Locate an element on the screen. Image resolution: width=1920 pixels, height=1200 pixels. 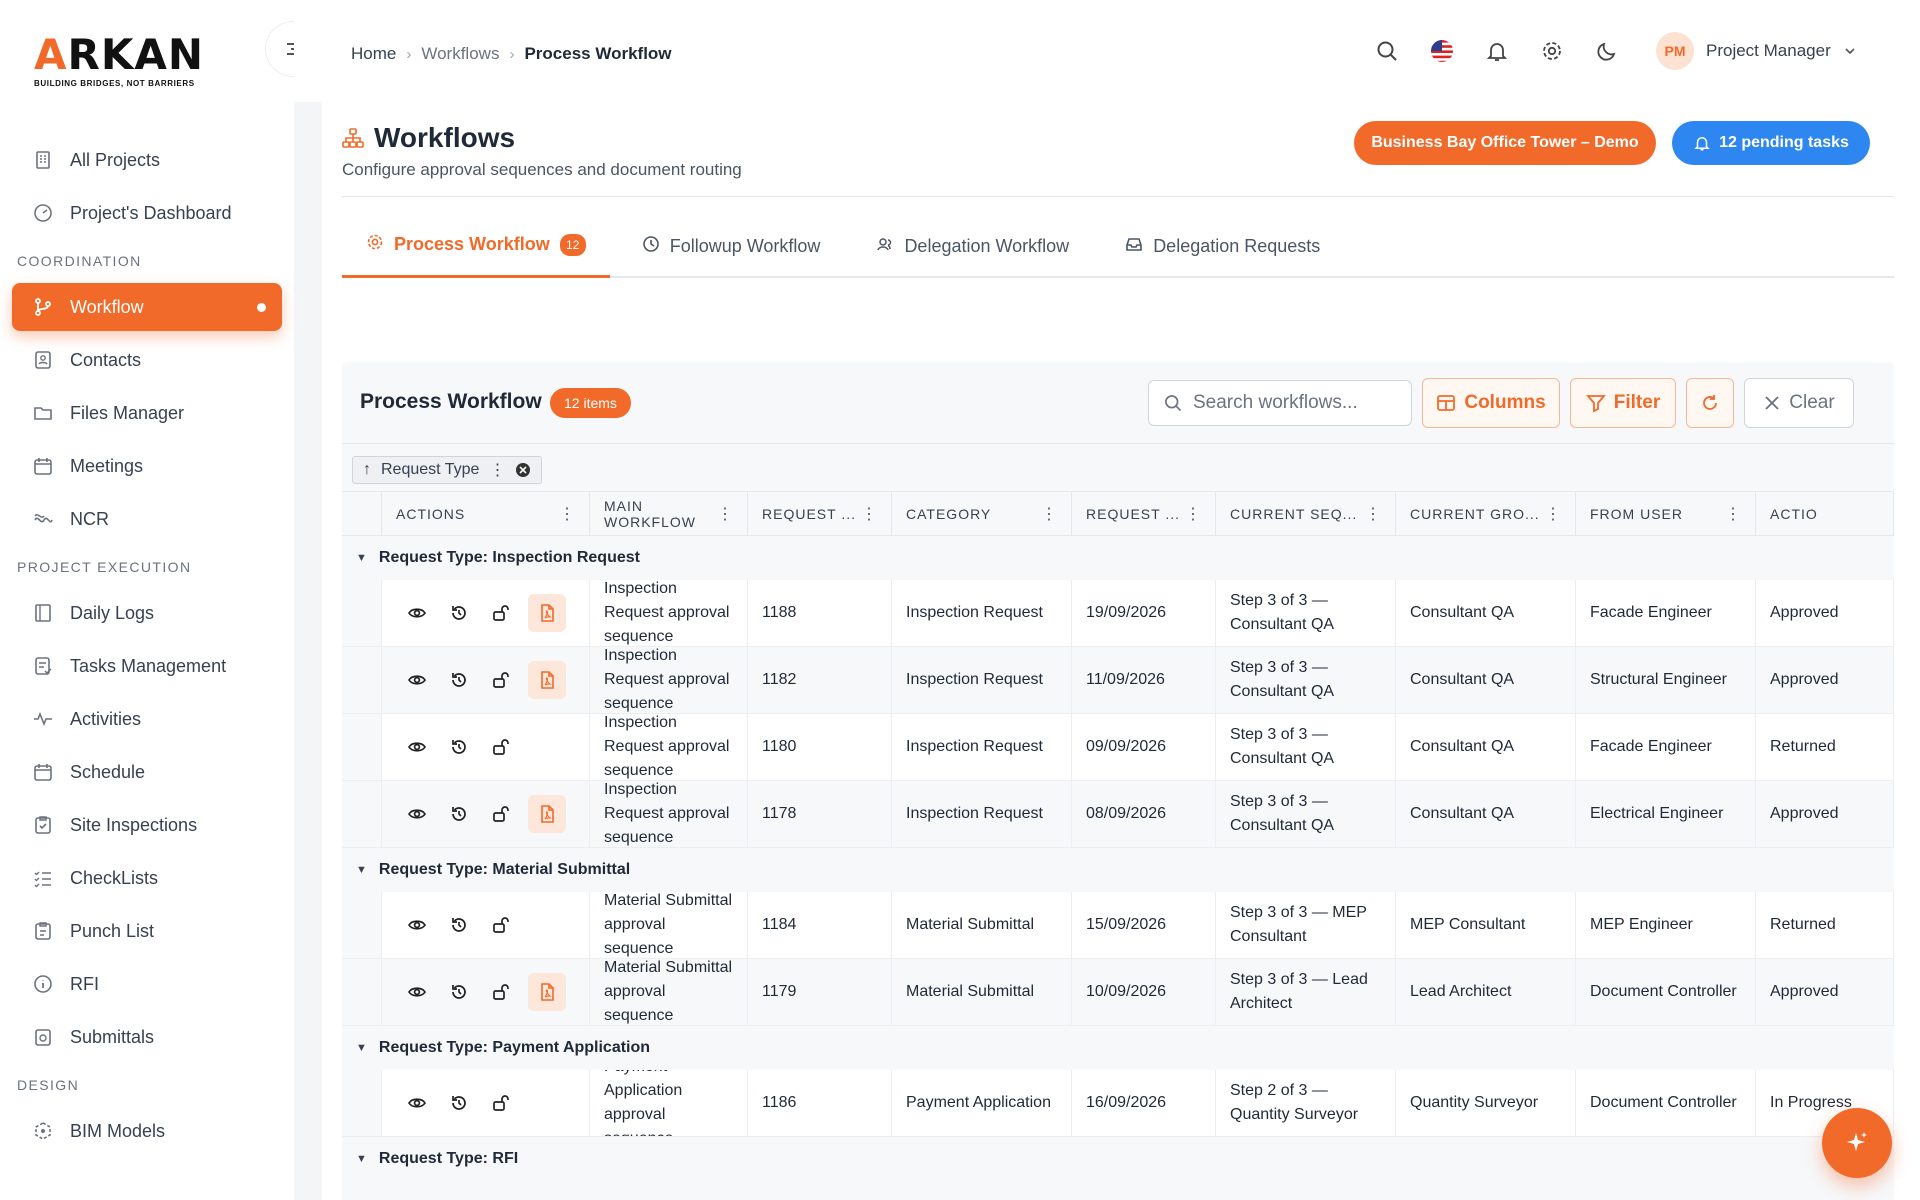
group-chip-request-type: ↑ Request Type ⋮ is located at coordinates (447, 470).